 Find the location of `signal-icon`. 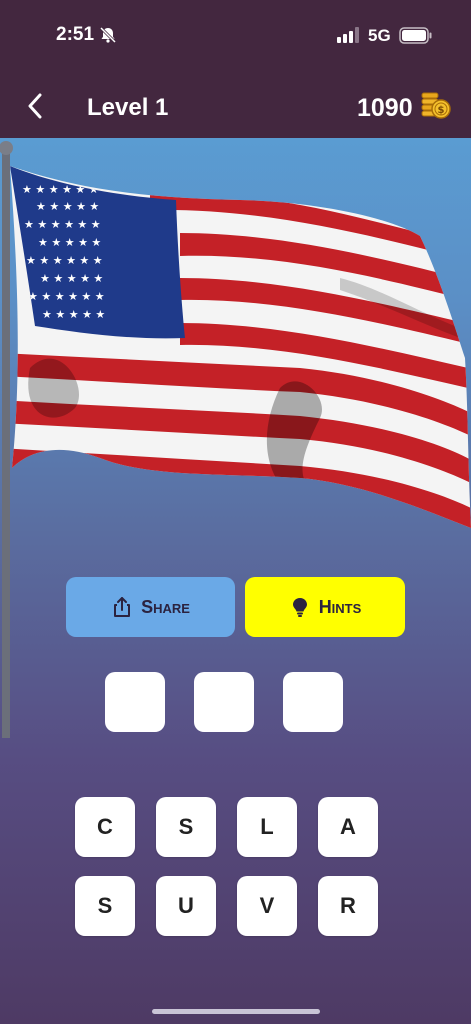

signal-icon is located at coordinates (348, 35).